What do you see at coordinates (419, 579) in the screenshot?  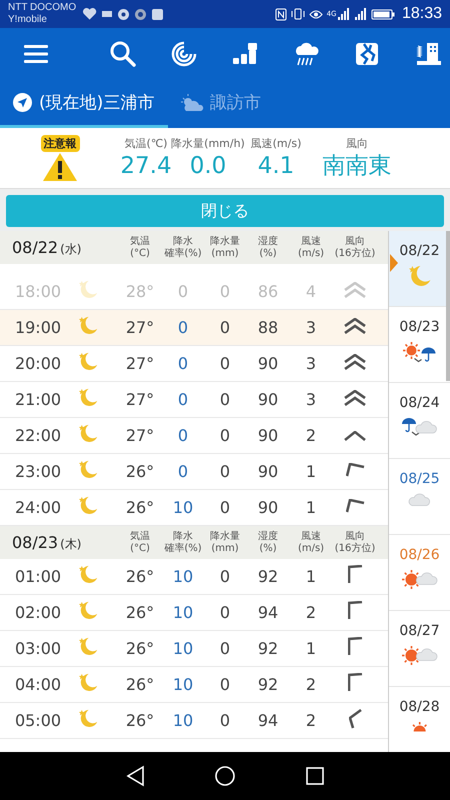 I see `sun-cloud-icon` at bounding box center [419, 579].